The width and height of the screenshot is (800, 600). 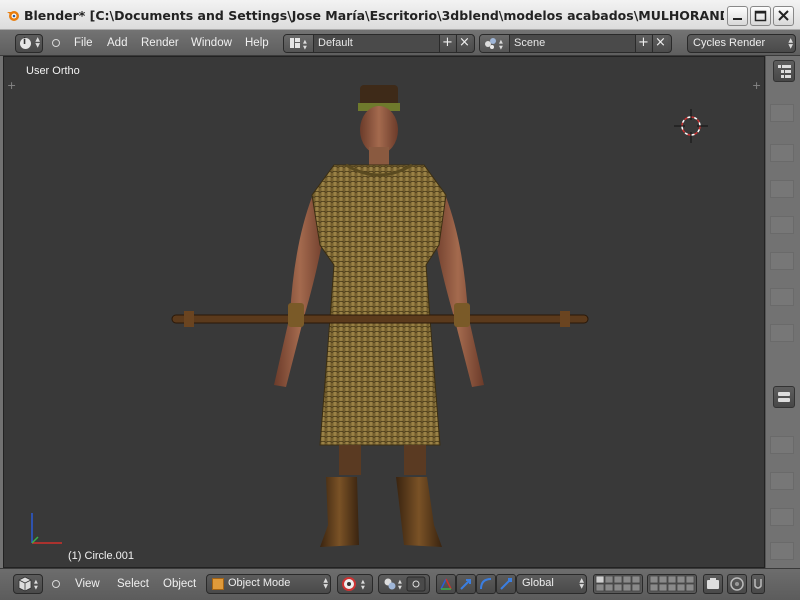 I want to click on properties-region-strip, so click(x=782, y=312).